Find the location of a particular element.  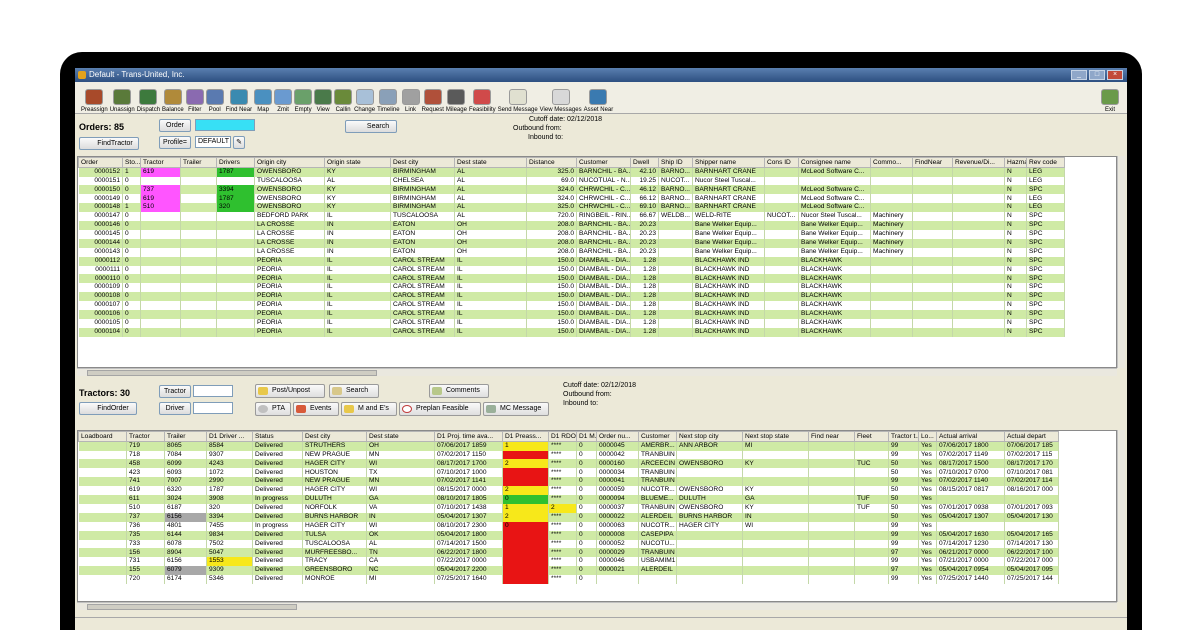

column-header: Distance is located at coordinates (551, 162).